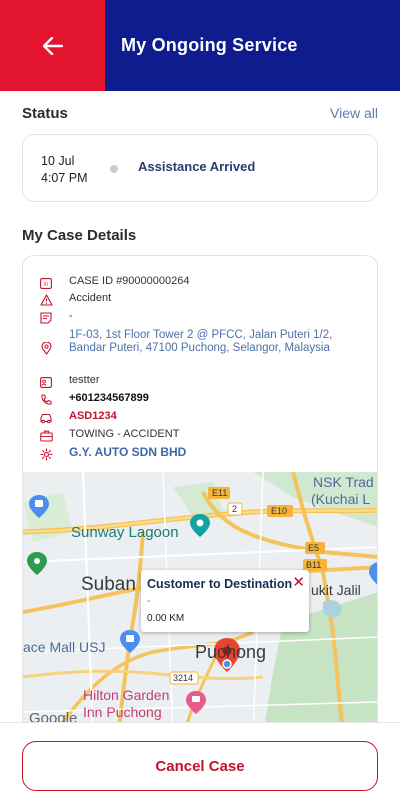 This screenshot has height=804, width=400. What do you see at coordinates (46, 348) in the screenshot?
I see `location-pin-icon` at bounding box center [46, 348].